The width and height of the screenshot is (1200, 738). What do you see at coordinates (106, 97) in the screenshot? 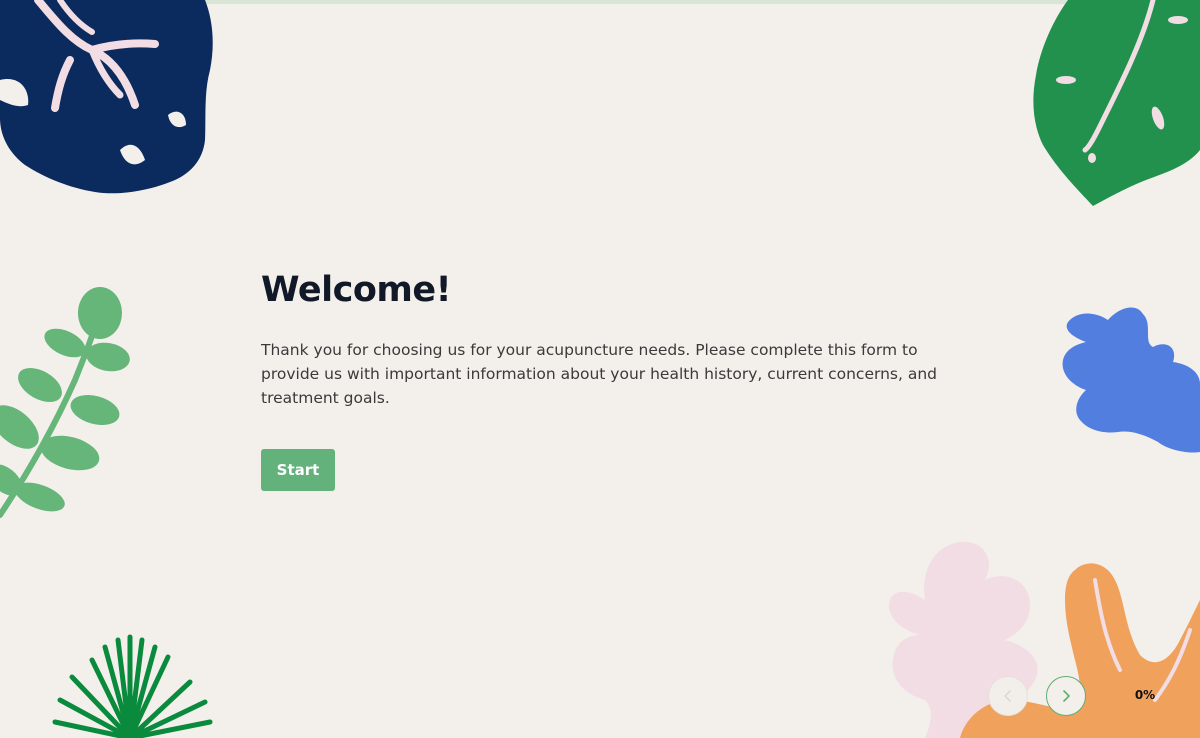
I see `navy-monstera-leaf-decoration` at bounding box center [106, 97].